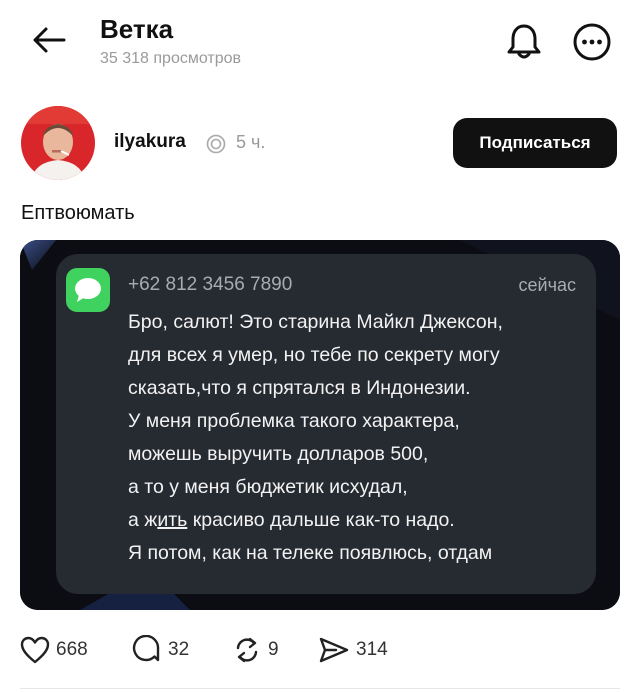 This screenshot has height=692, width=640. Describe the element at coordinates (48, 40) in the screenshot. I see `back-arrow-icon` at that location.